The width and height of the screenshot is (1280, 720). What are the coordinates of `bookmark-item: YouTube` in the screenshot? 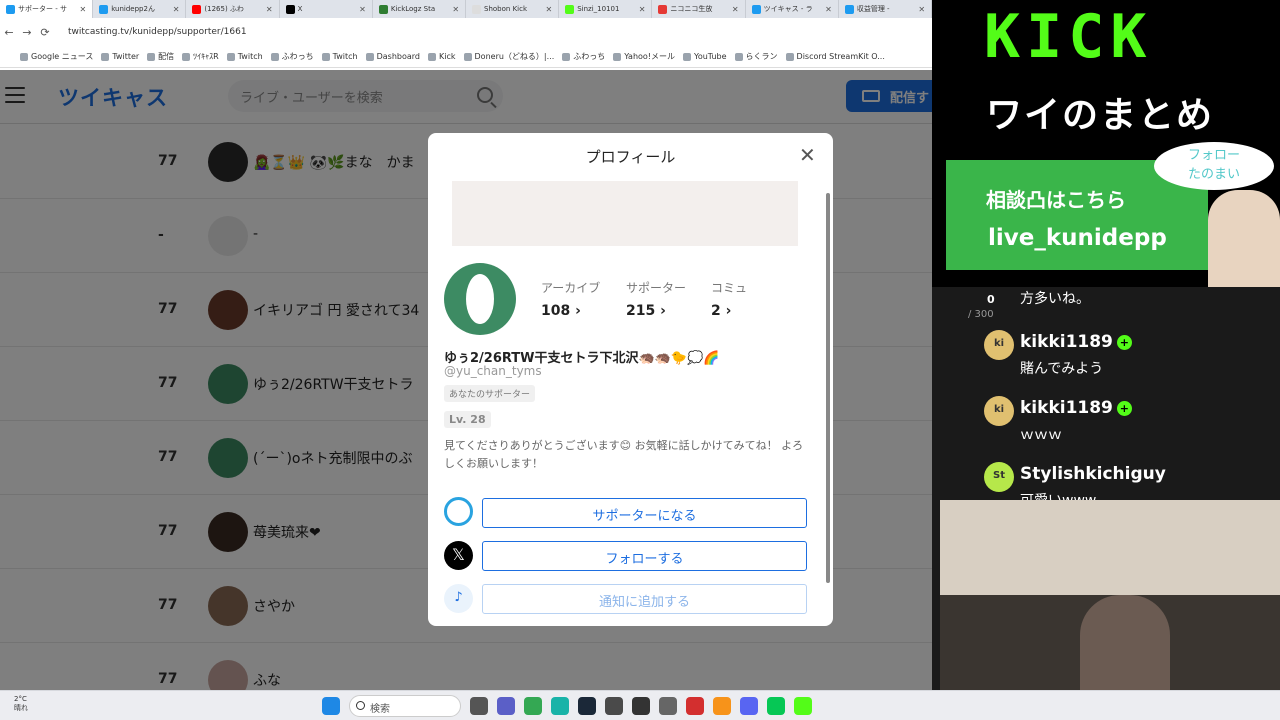 It's located at (705, 56).